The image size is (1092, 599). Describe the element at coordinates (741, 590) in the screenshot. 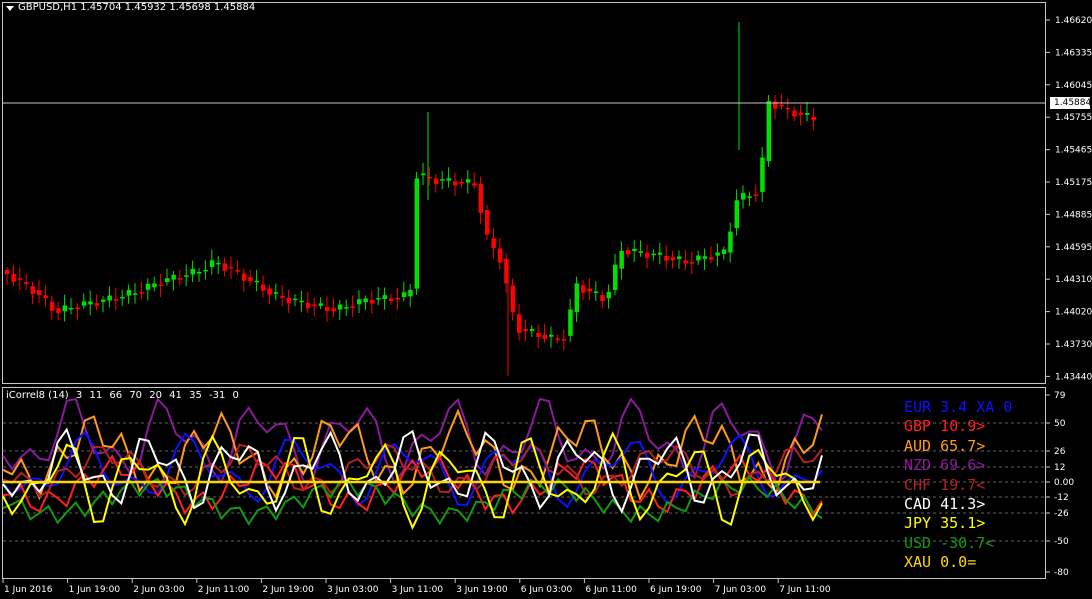

I see `time-tick-label: 7 Jun 03:00` at that location.